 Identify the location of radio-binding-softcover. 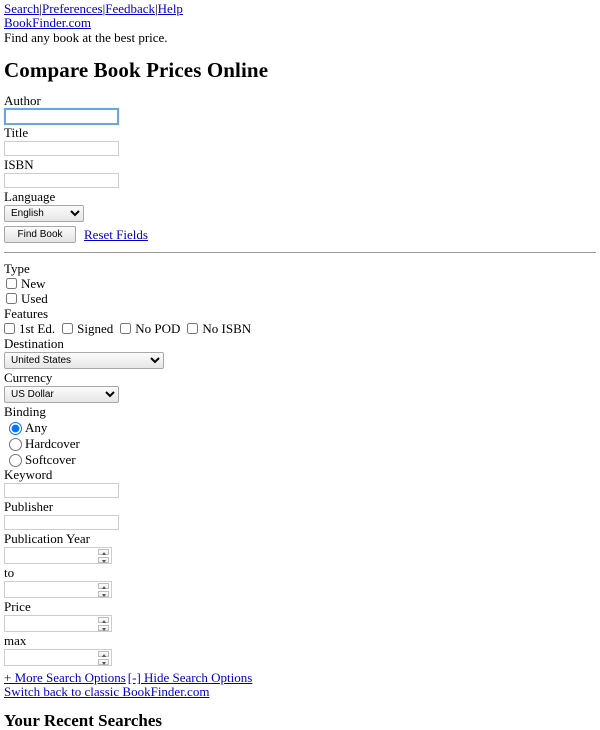
(15, 460).